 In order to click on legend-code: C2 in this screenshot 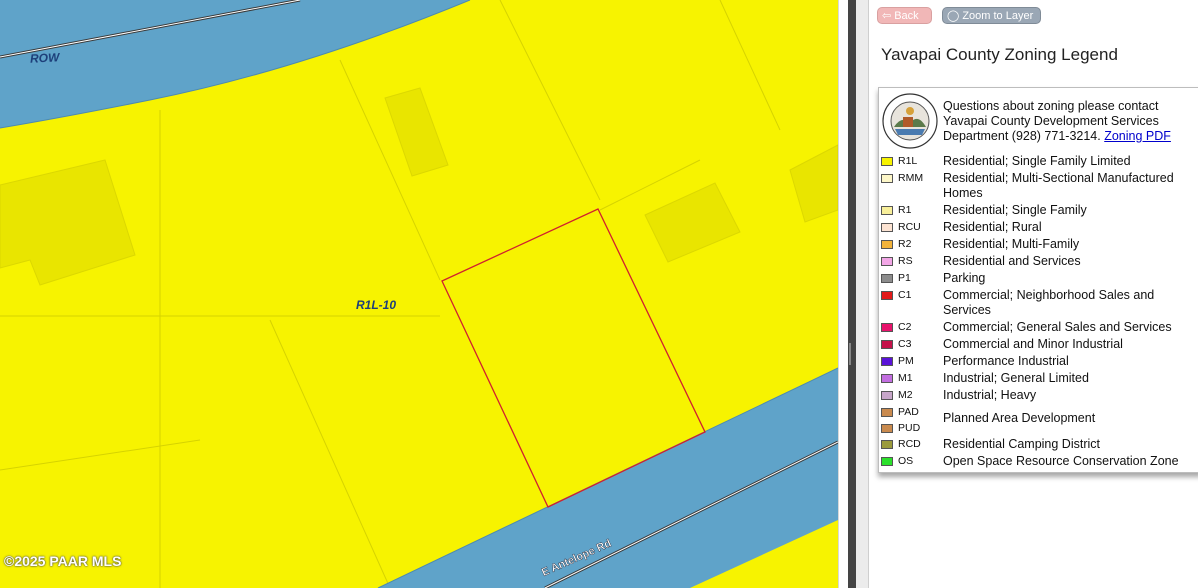, I will do `click(905, 327)`.